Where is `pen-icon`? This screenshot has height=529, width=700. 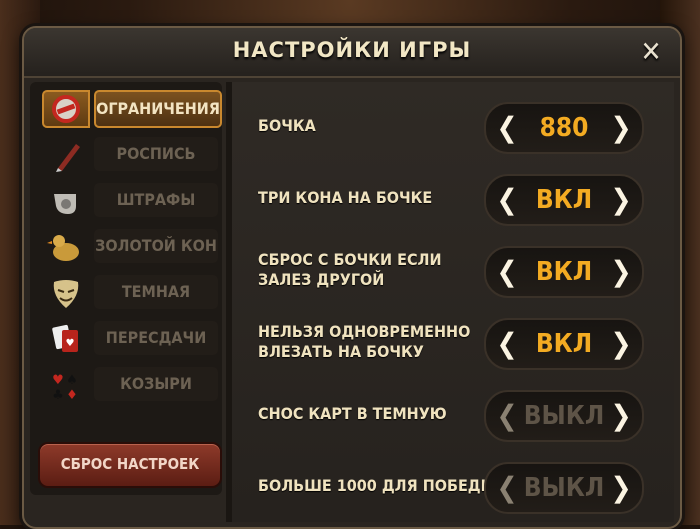 pen-icon is located at coordinates (66, 155).